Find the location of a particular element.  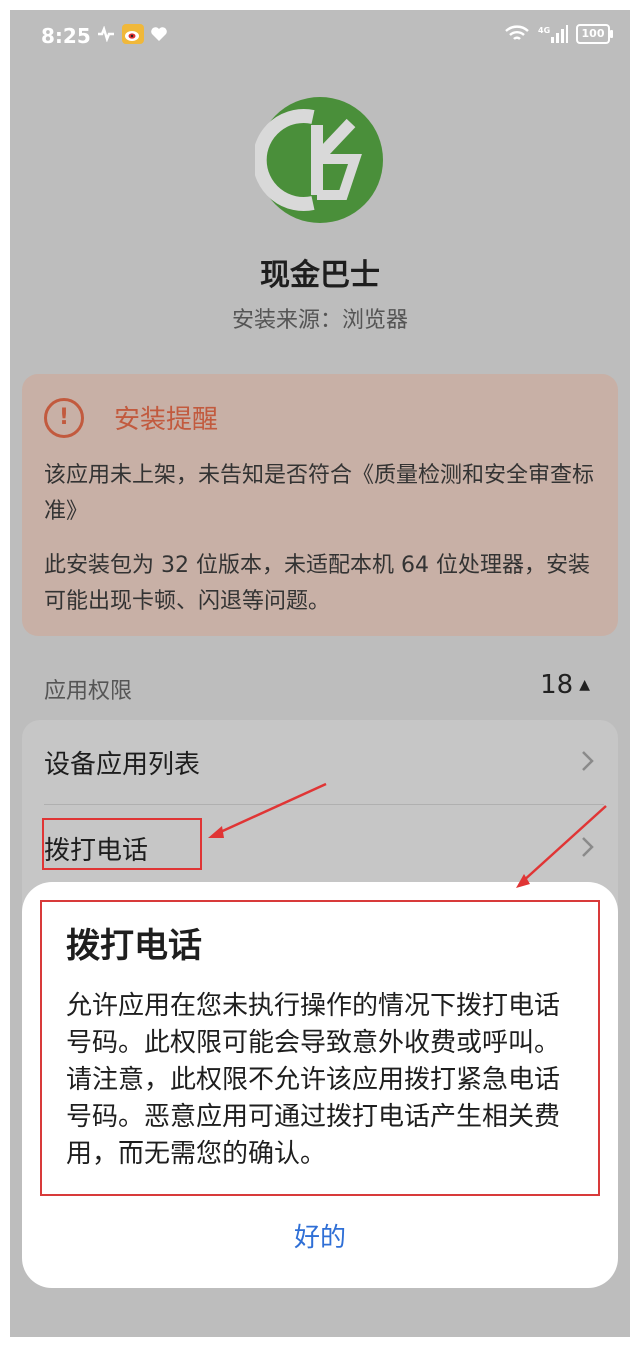

notification-icons is located at coordinates (132, 34).